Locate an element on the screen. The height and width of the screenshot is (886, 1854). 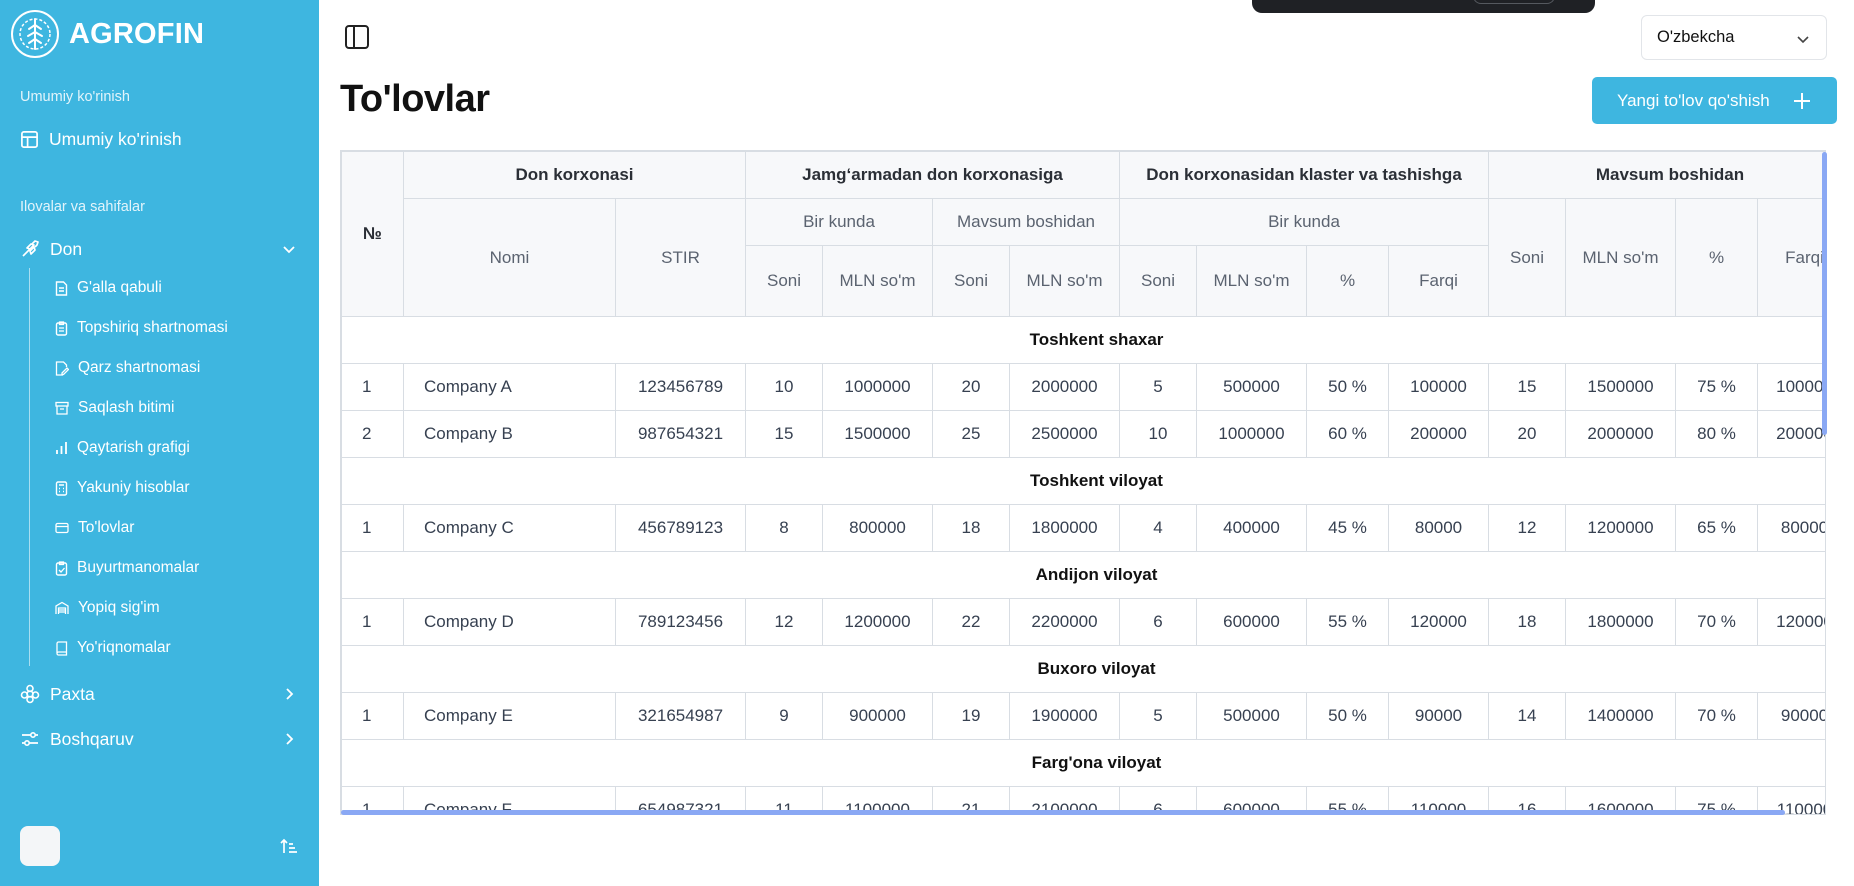
table-cell: 123456789 is located at coordinates (680, 387).